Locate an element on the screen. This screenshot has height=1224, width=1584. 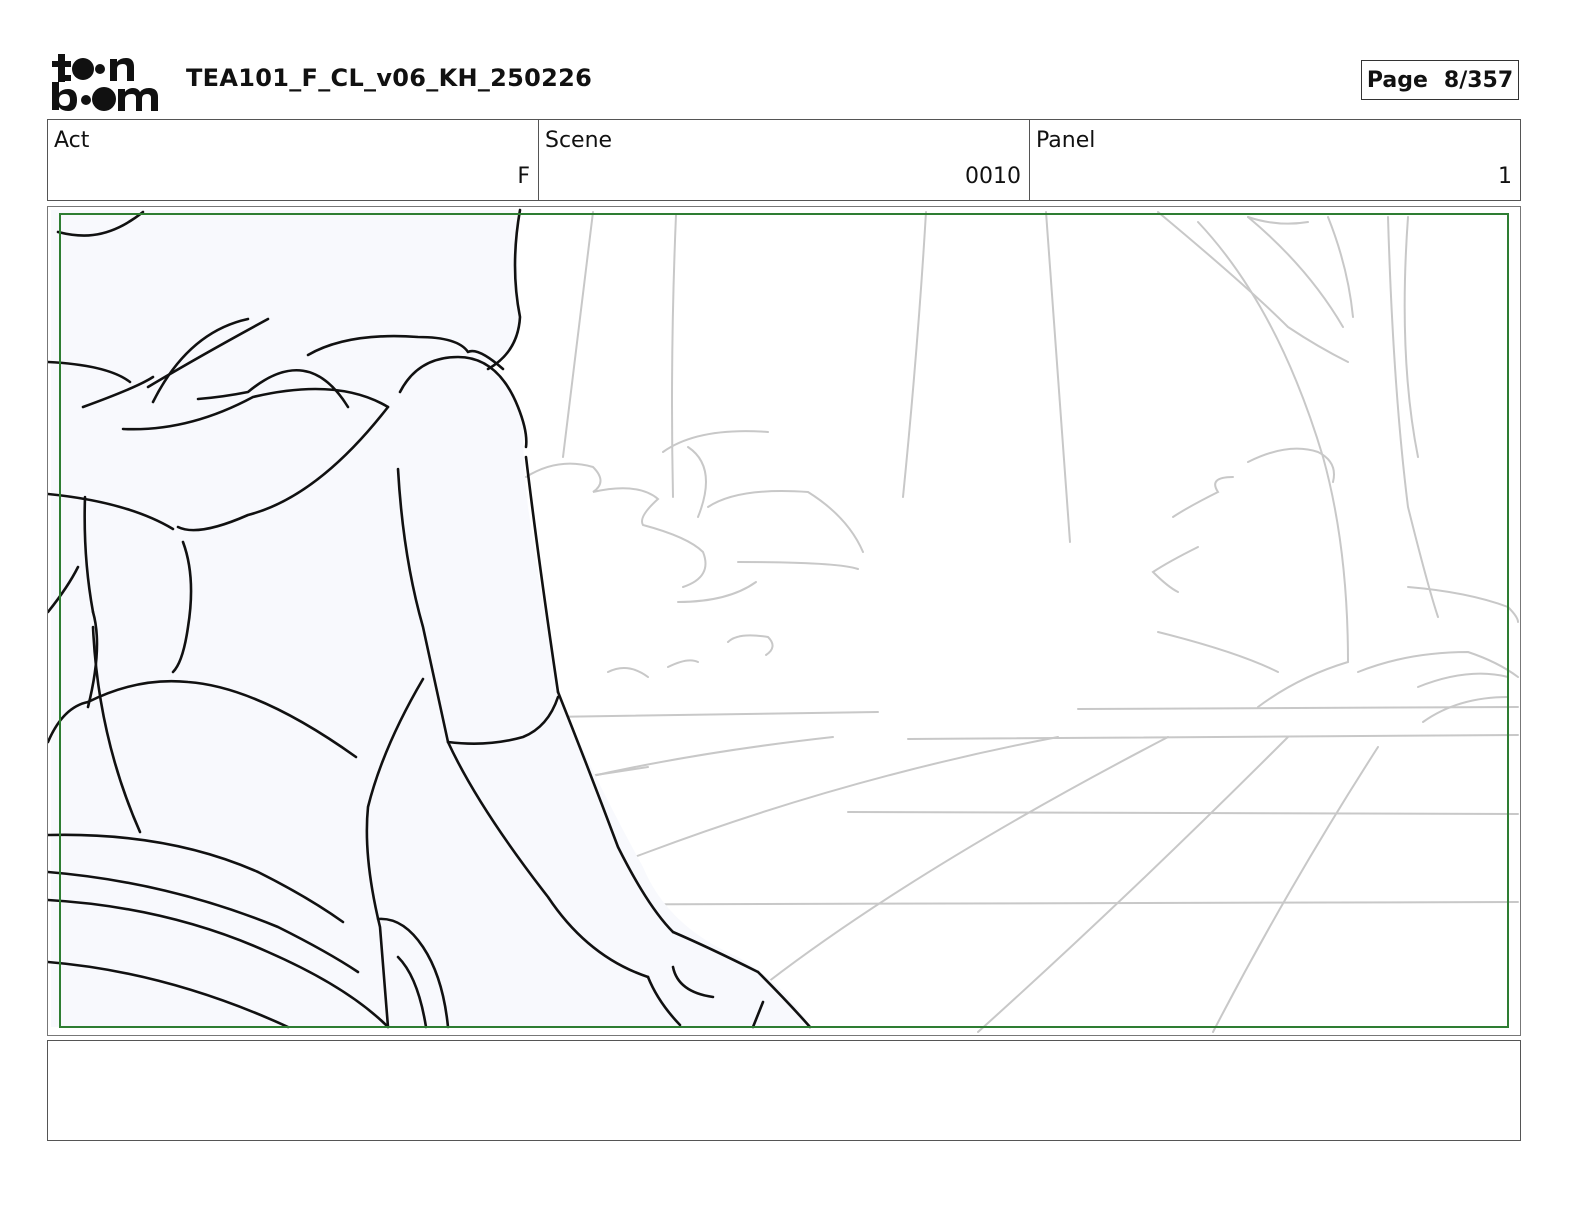
scene-cell: Scene 0010 is located at coordinates (784, 160).